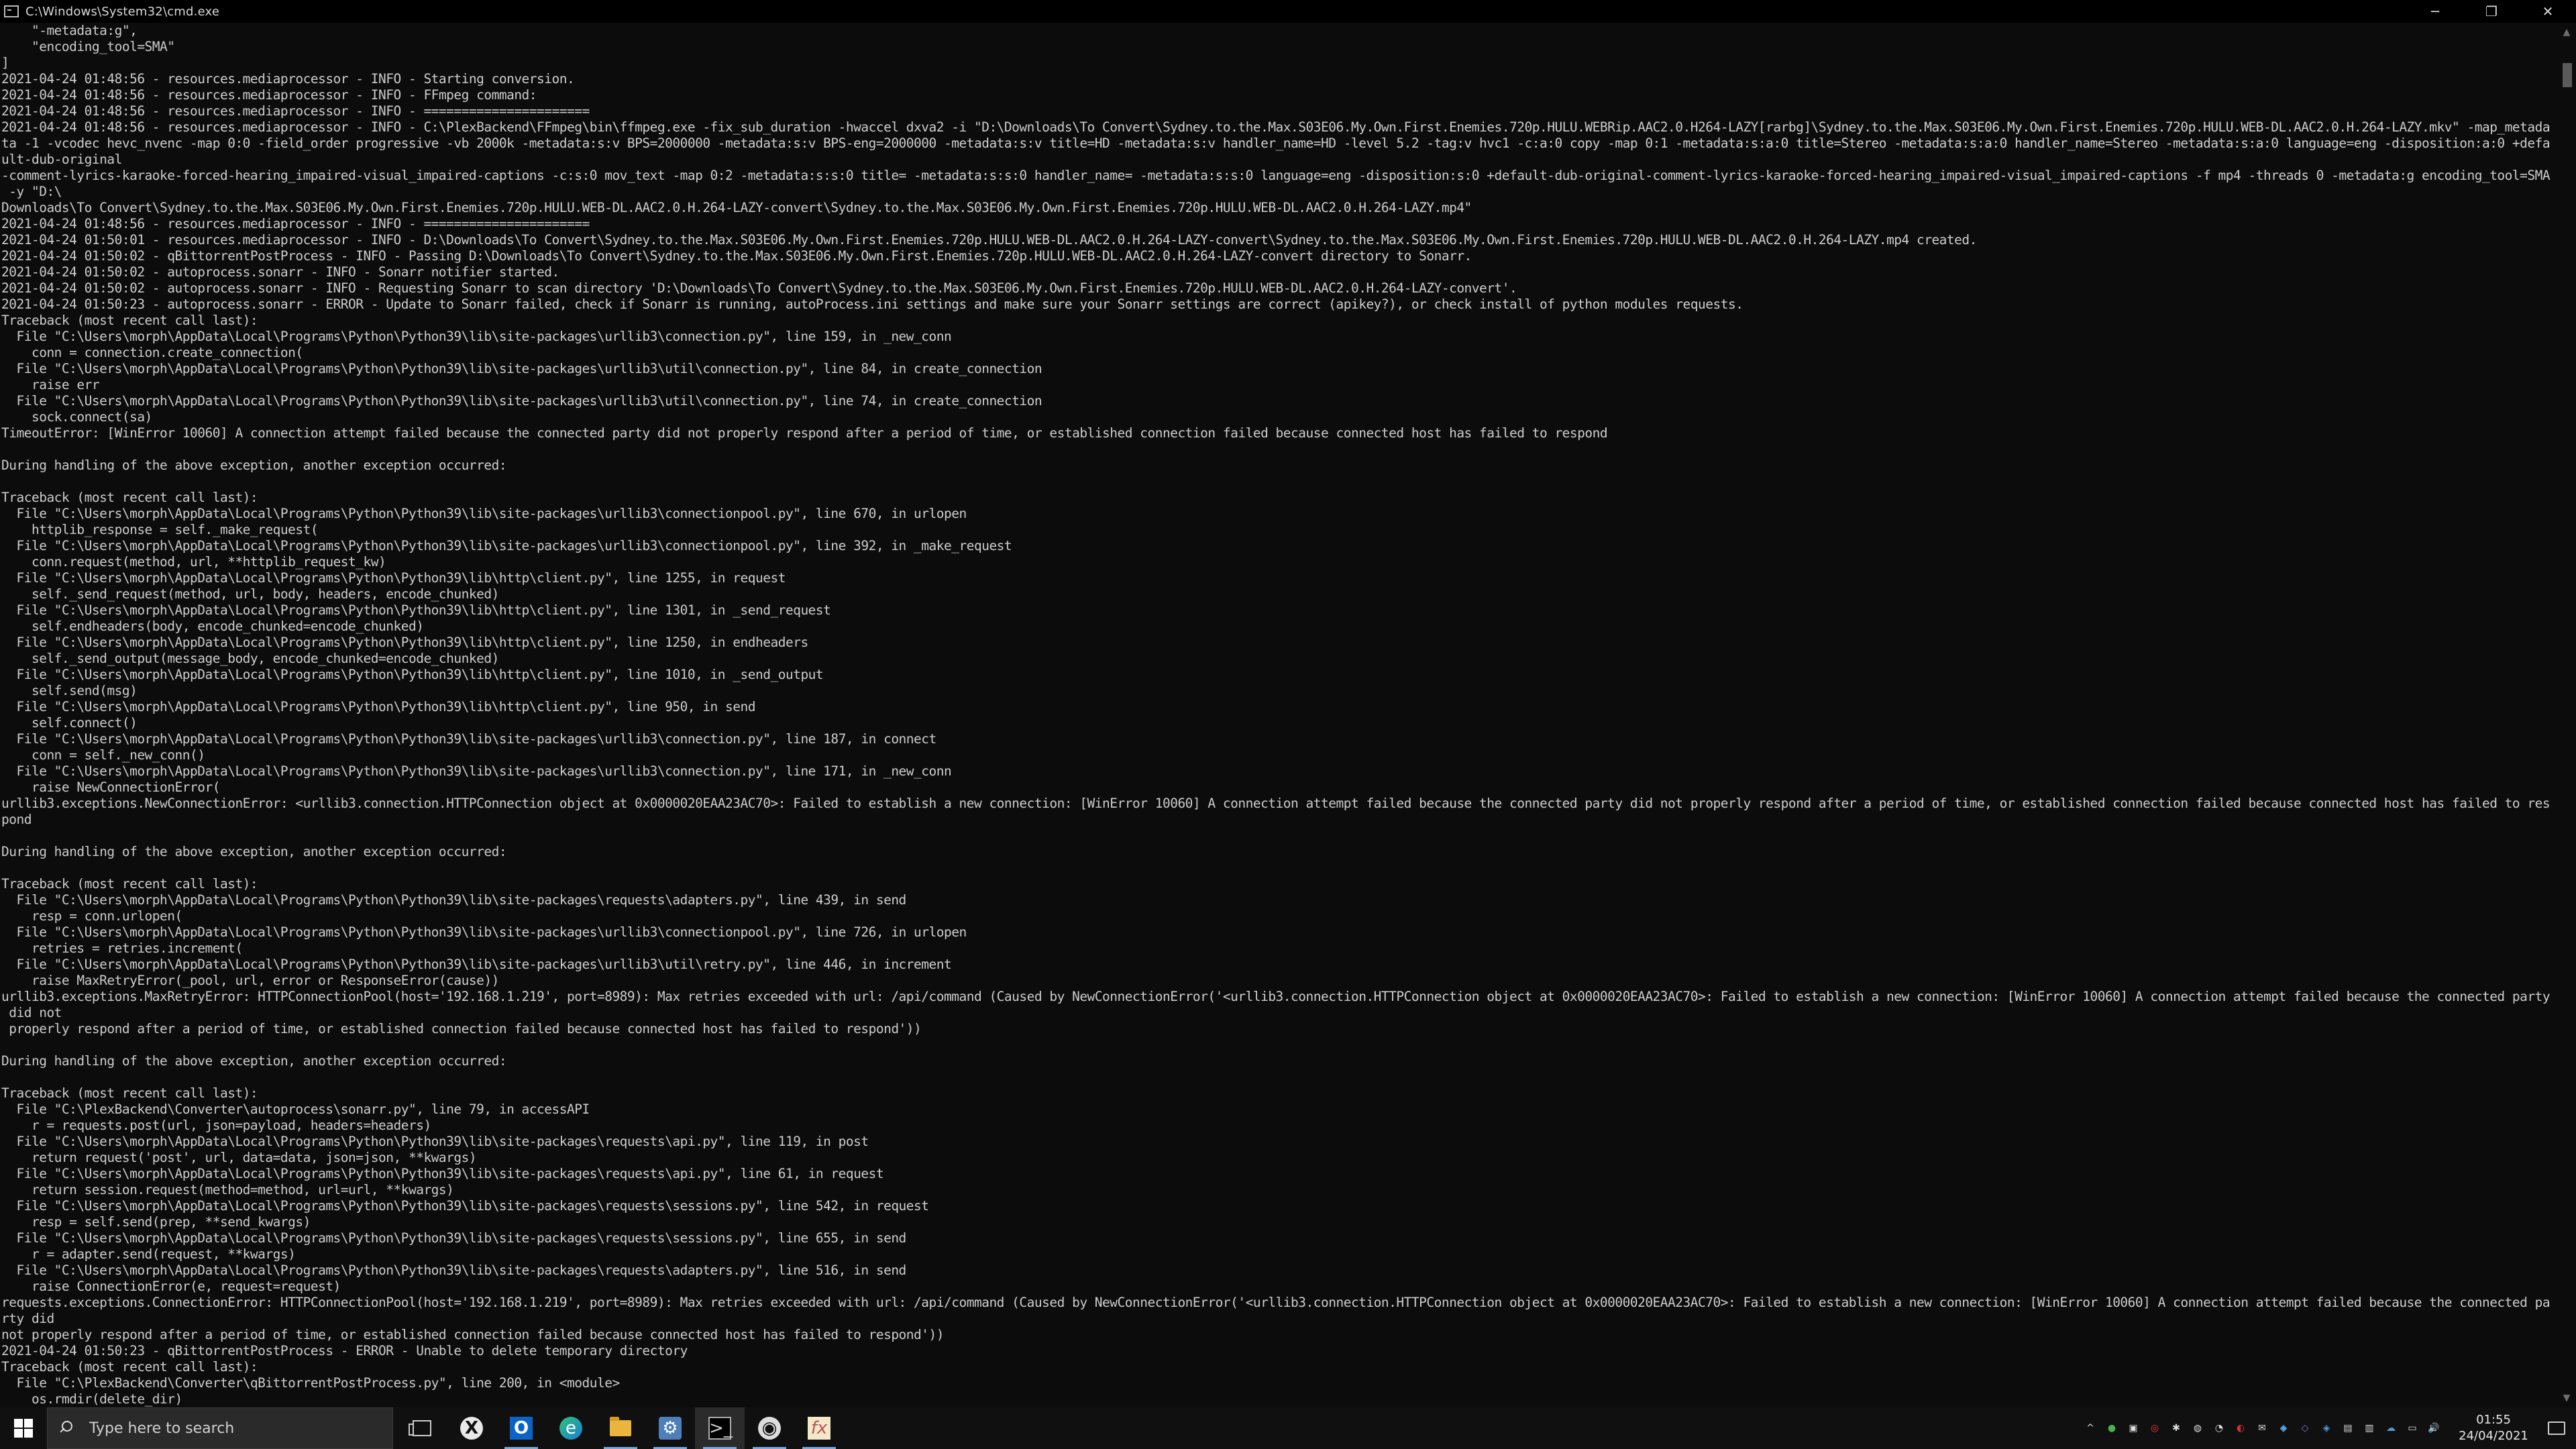 This screenshot has width=2576, height=1449. I want to click on folder-icon, so click(620, 1426).